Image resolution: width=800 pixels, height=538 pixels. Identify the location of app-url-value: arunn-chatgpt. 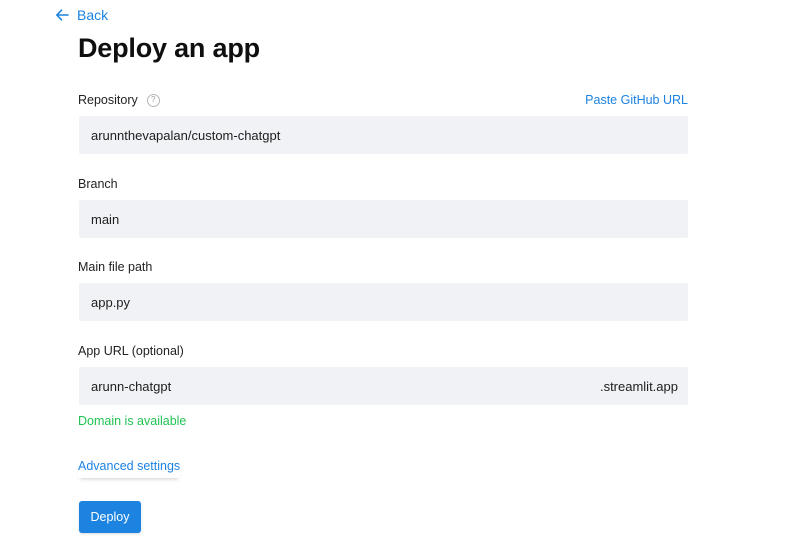
(131, 386).